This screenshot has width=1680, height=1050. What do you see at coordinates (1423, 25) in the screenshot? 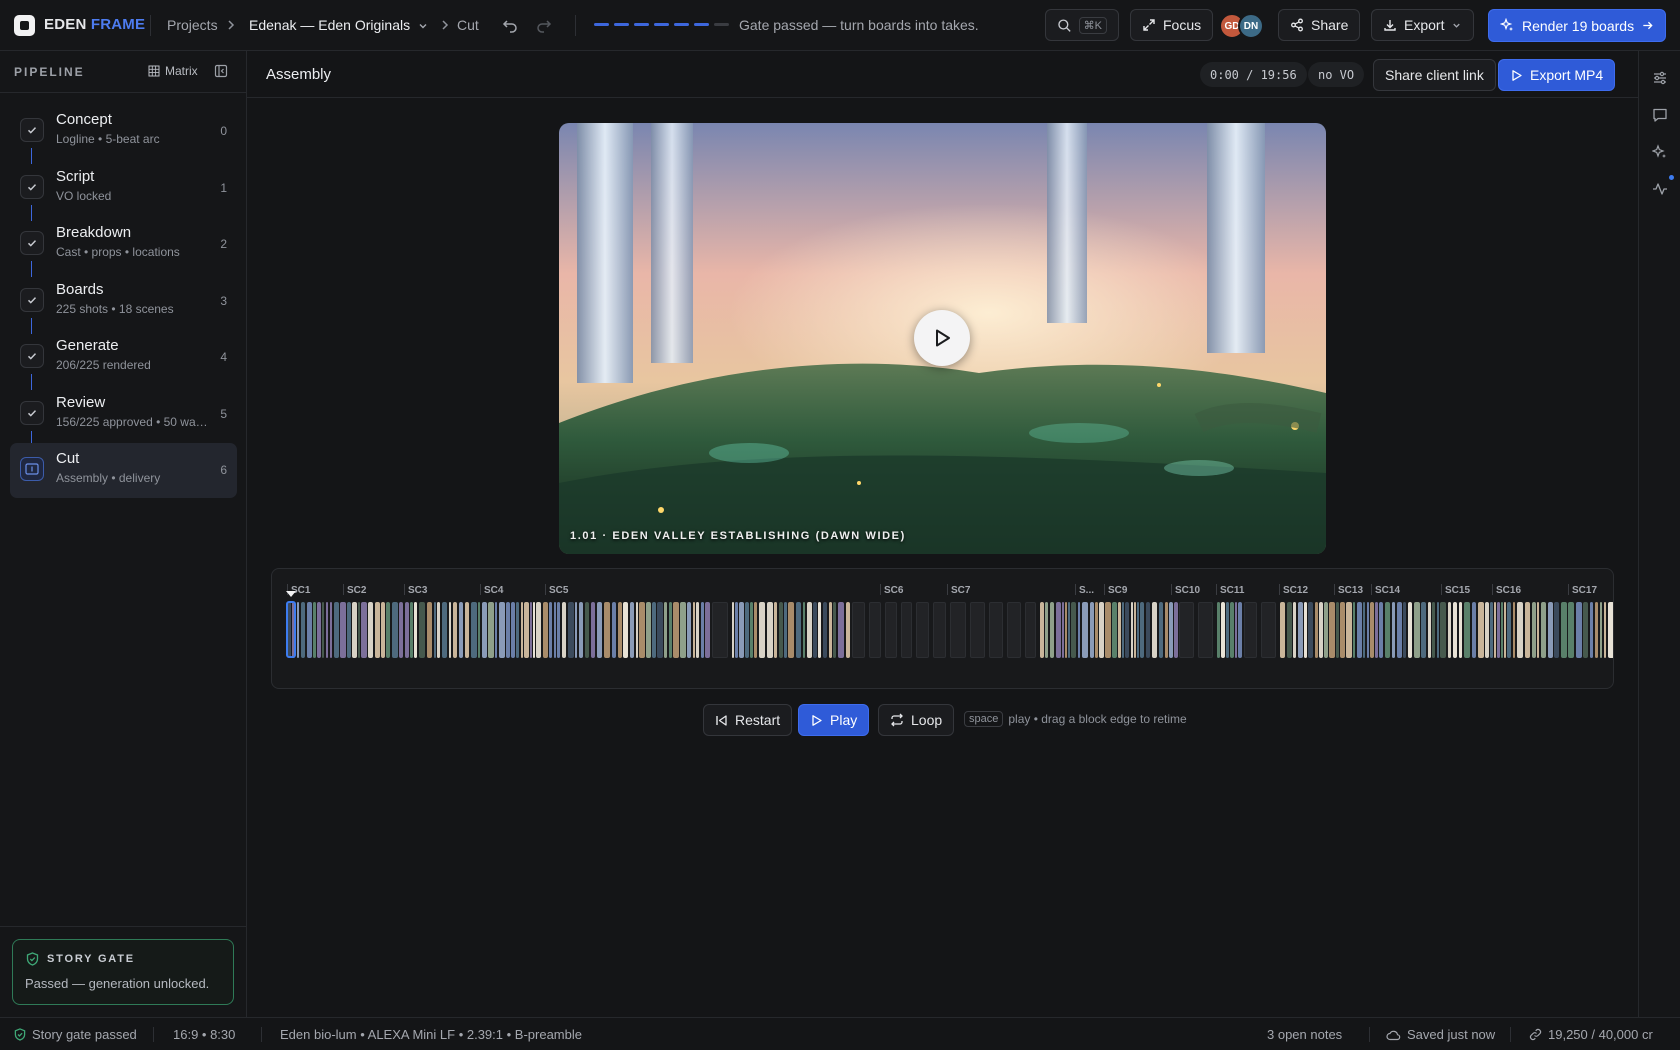
I see `export-button: Export` at bounding box center [1423, 25].